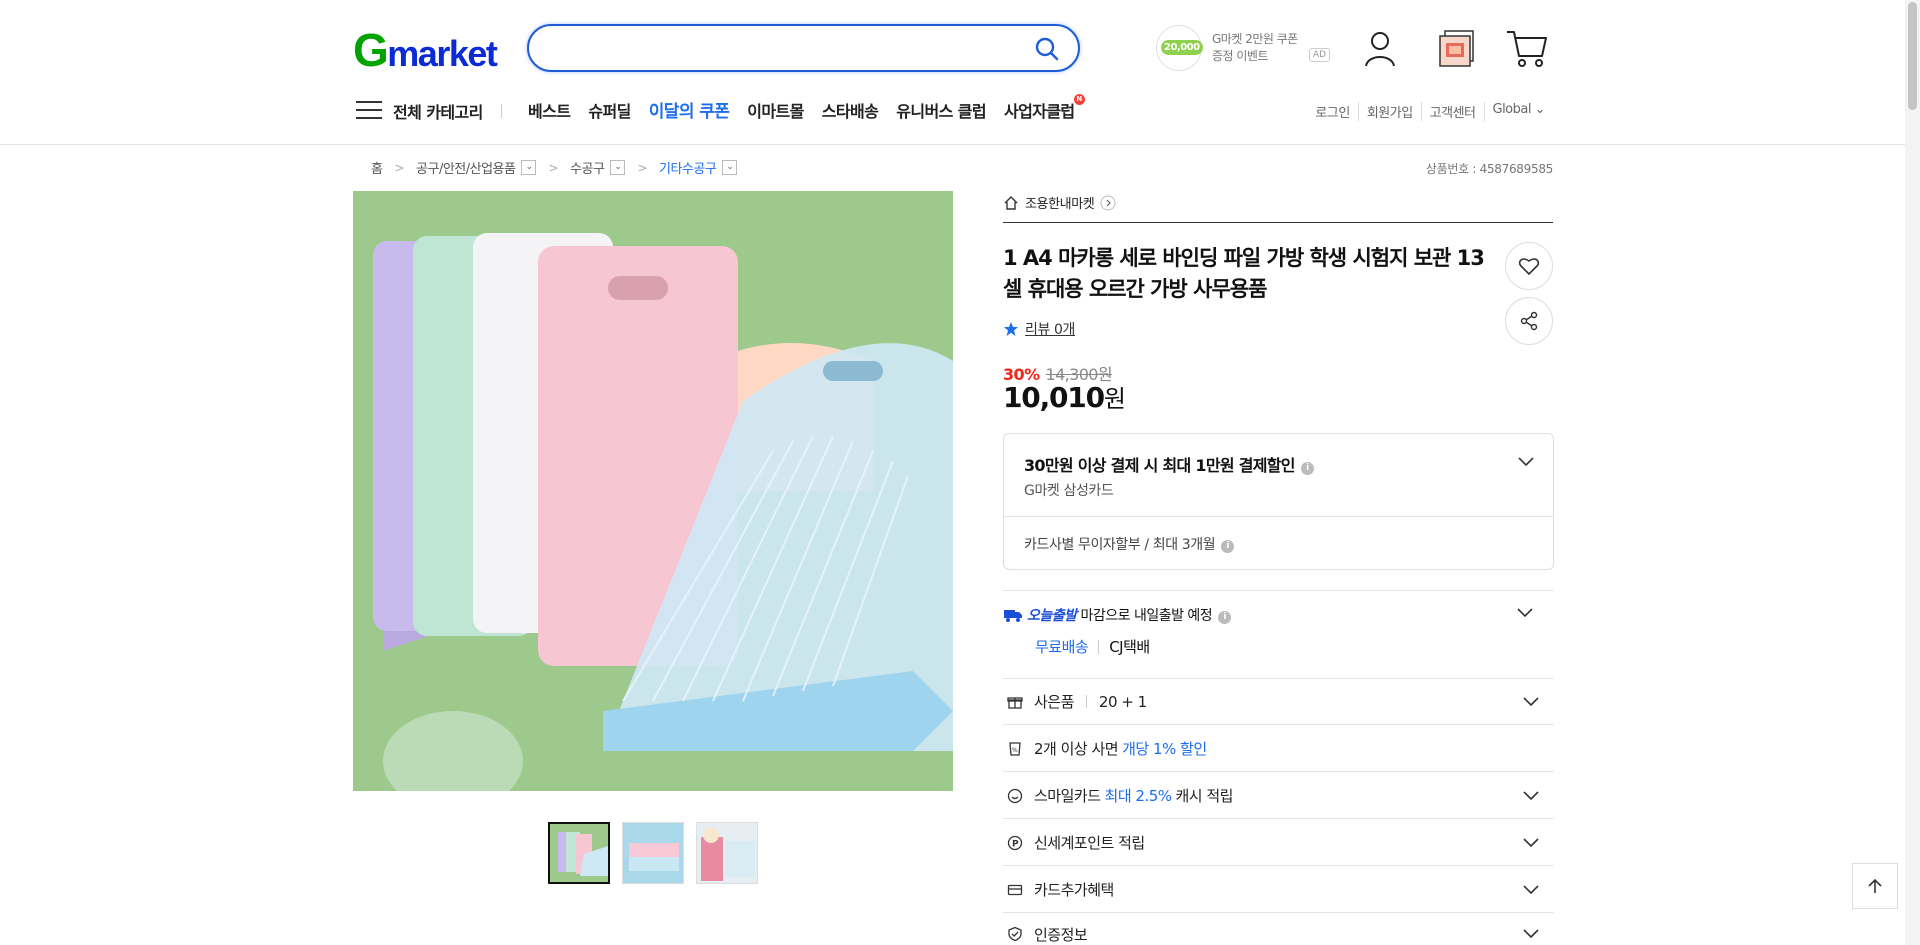 This screenshot has width=1920, height=945. Describe the element at coordinates (1278, 929) in the screenshot. I see `certification-row: 인증정보` at that location.